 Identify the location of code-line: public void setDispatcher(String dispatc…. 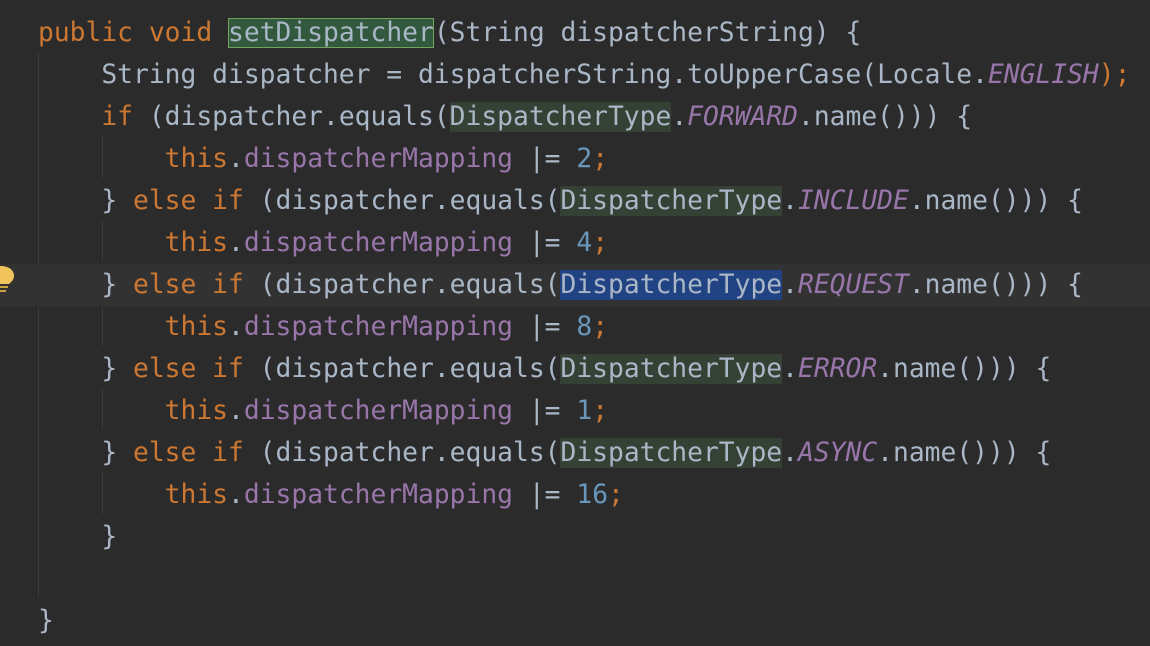
(575, 33).